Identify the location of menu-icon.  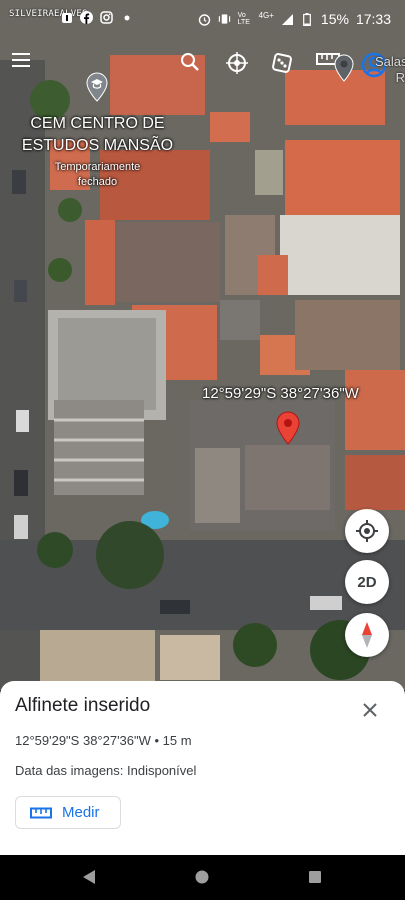
(26, 66).